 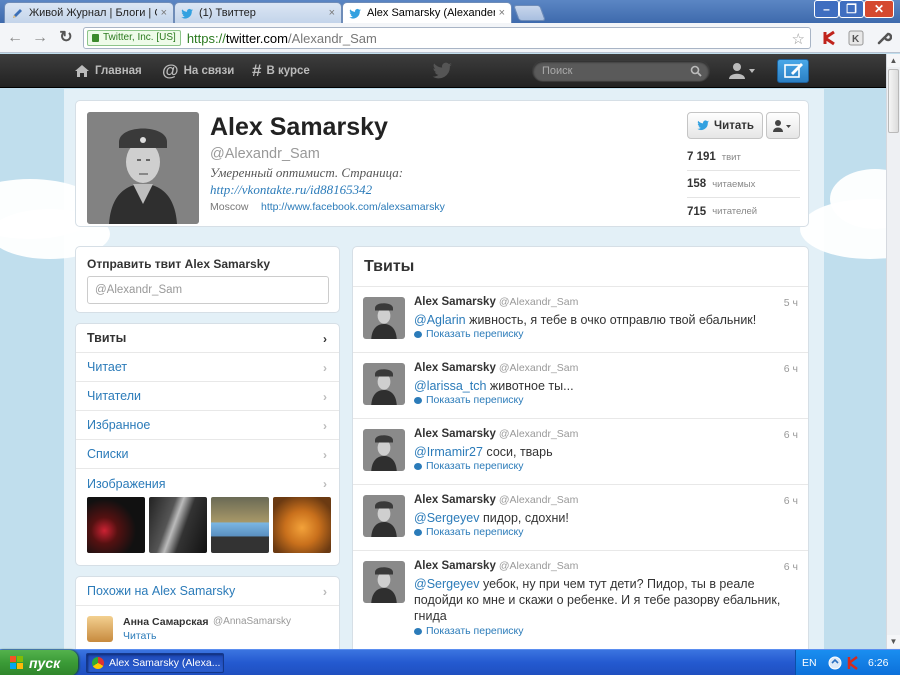 What do you see at coordinates (166, 622) in the screenshot?
I see `similar-user-name: Анна Самарская` at bounding box center [166, 622].